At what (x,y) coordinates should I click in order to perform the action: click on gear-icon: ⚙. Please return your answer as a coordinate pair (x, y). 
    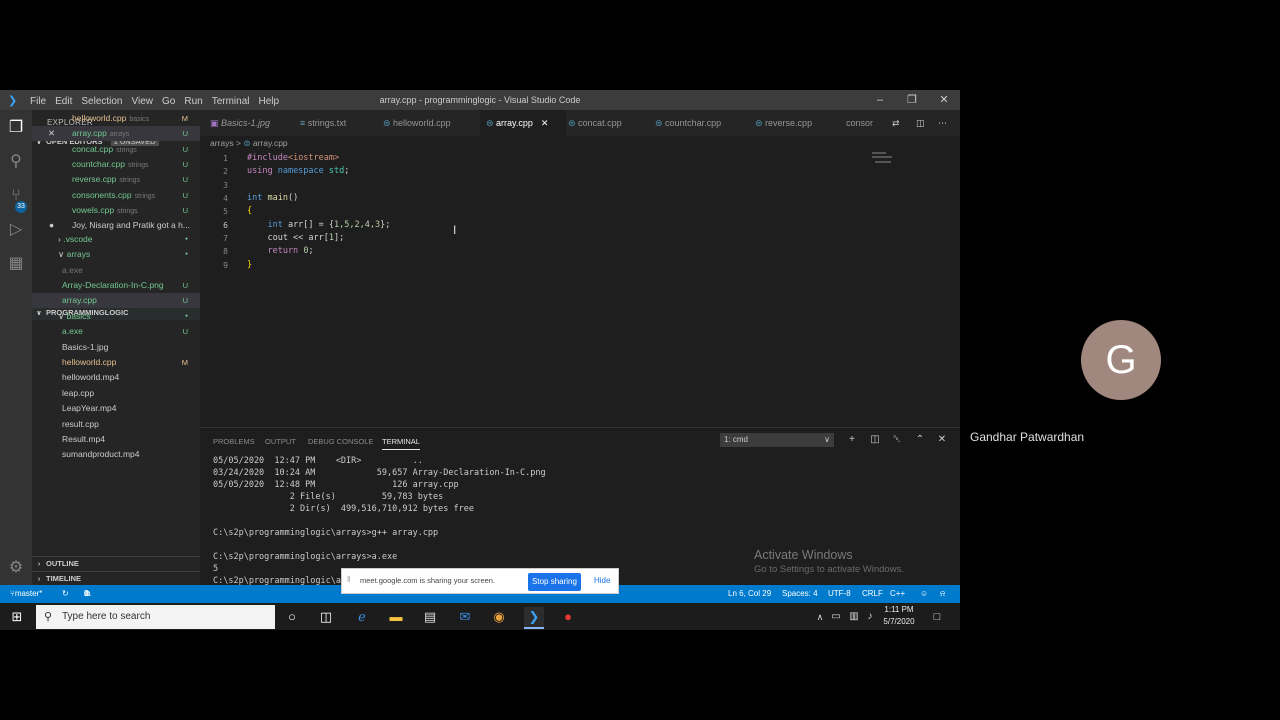
    Looking at the image, I should click on (16, 568).